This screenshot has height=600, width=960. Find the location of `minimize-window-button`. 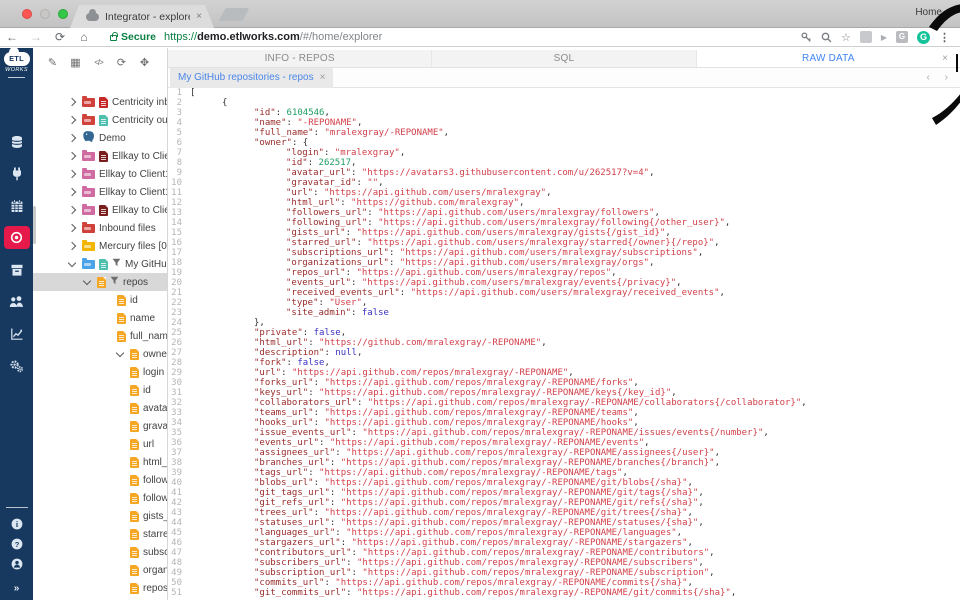

minimize-window-button is located at coordinates (45, 14).